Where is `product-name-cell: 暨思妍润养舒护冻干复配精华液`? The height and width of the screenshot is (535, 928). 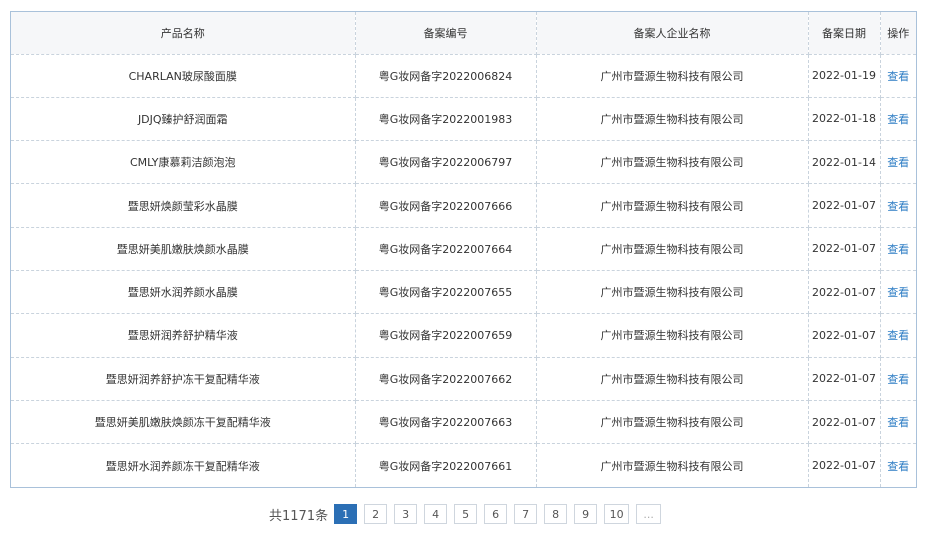
product-name-cell: 暨思妍润养舒护冻干复配精华液 is located at coordinates (183, 379).